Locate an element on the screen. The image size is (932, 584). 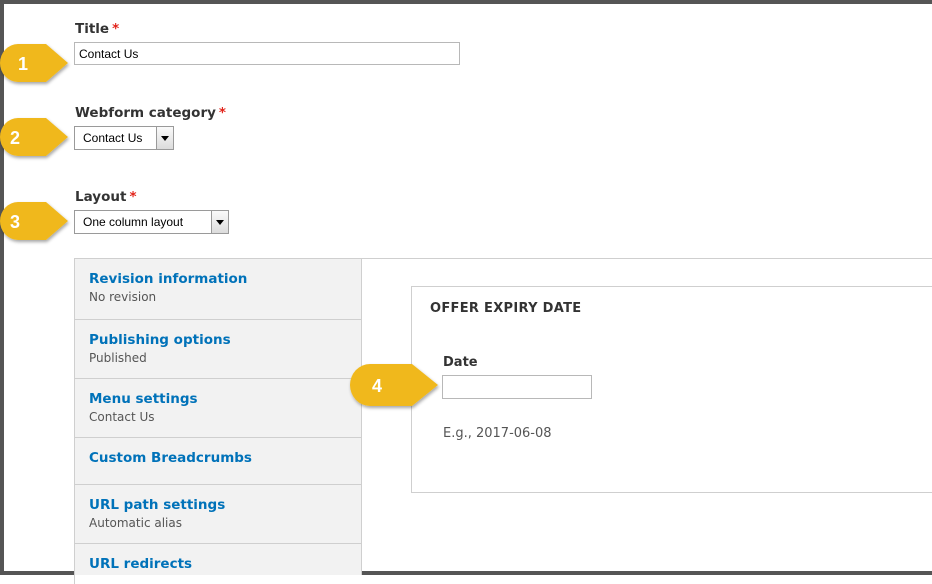
date-description: E.g., 2017-06-08 is located at coordinates (497, 433).